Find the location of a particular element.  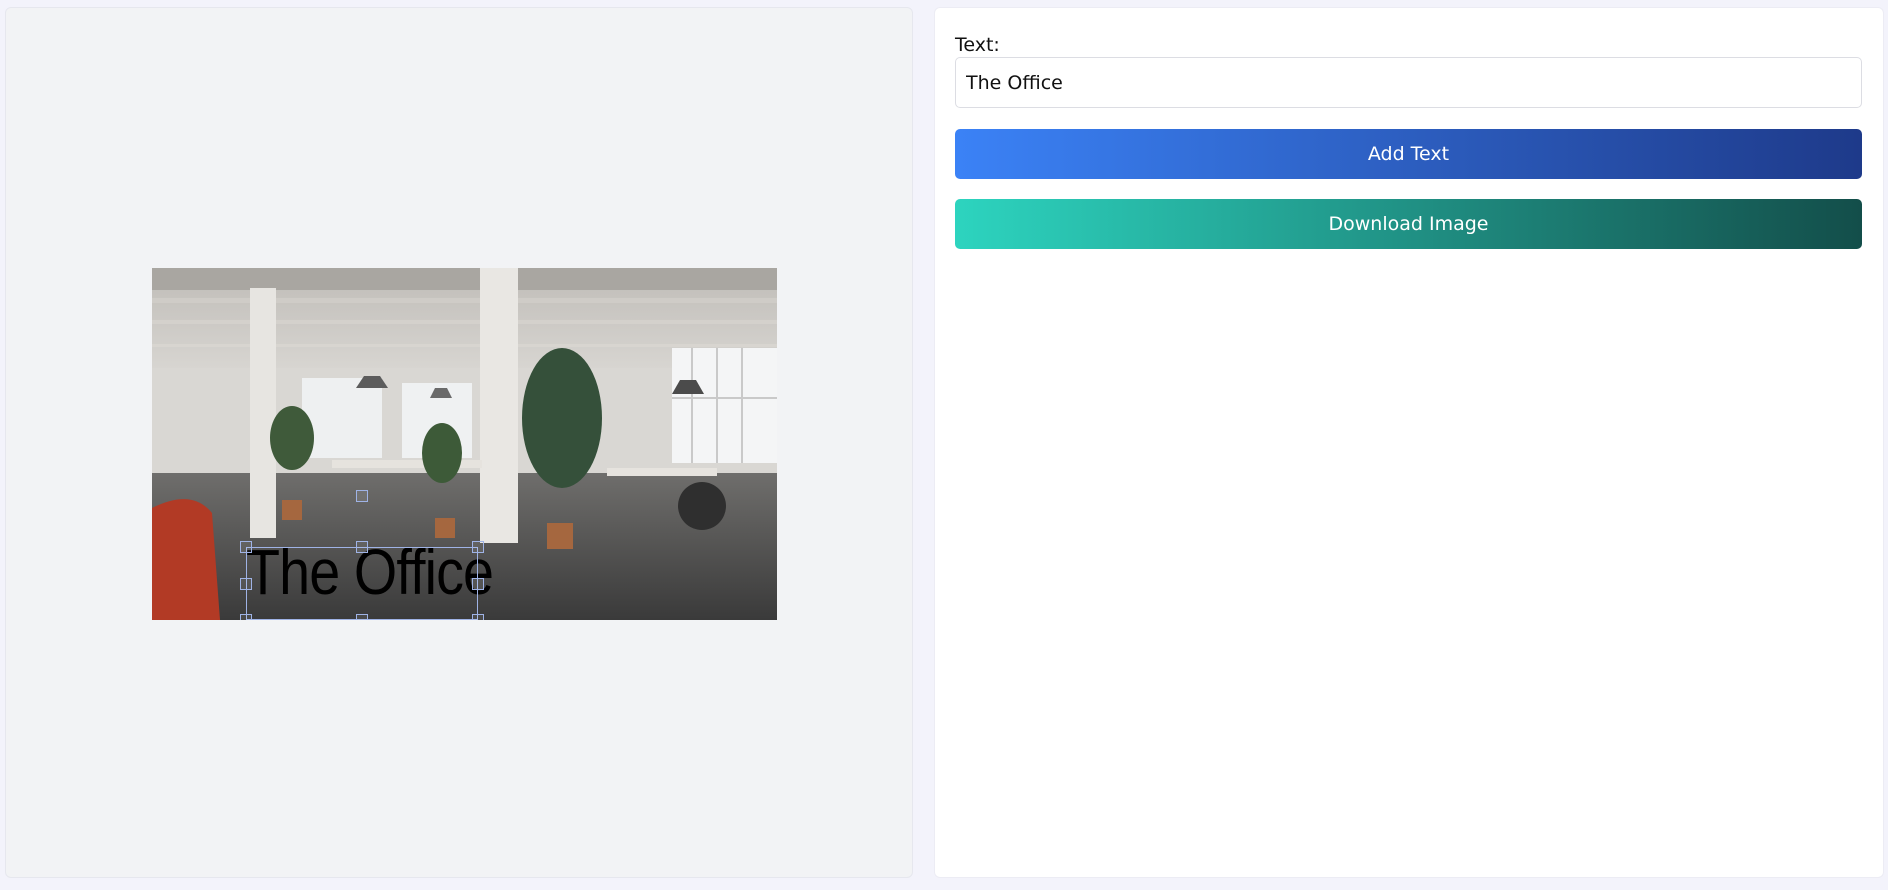

download-image-button: Download Image is located at coordinates (1408, 224).